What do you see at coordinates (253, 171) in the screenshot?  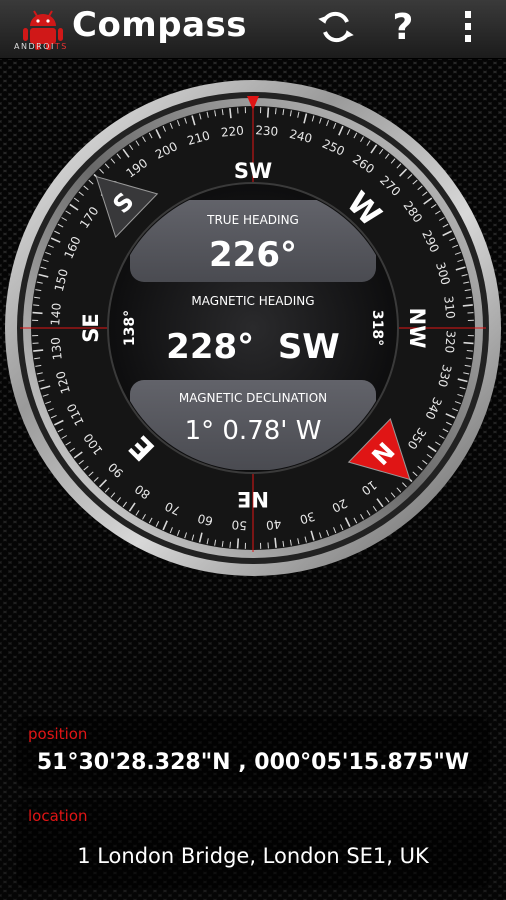 I see `inner-label-top: SW` at bounding box center [253, 171].